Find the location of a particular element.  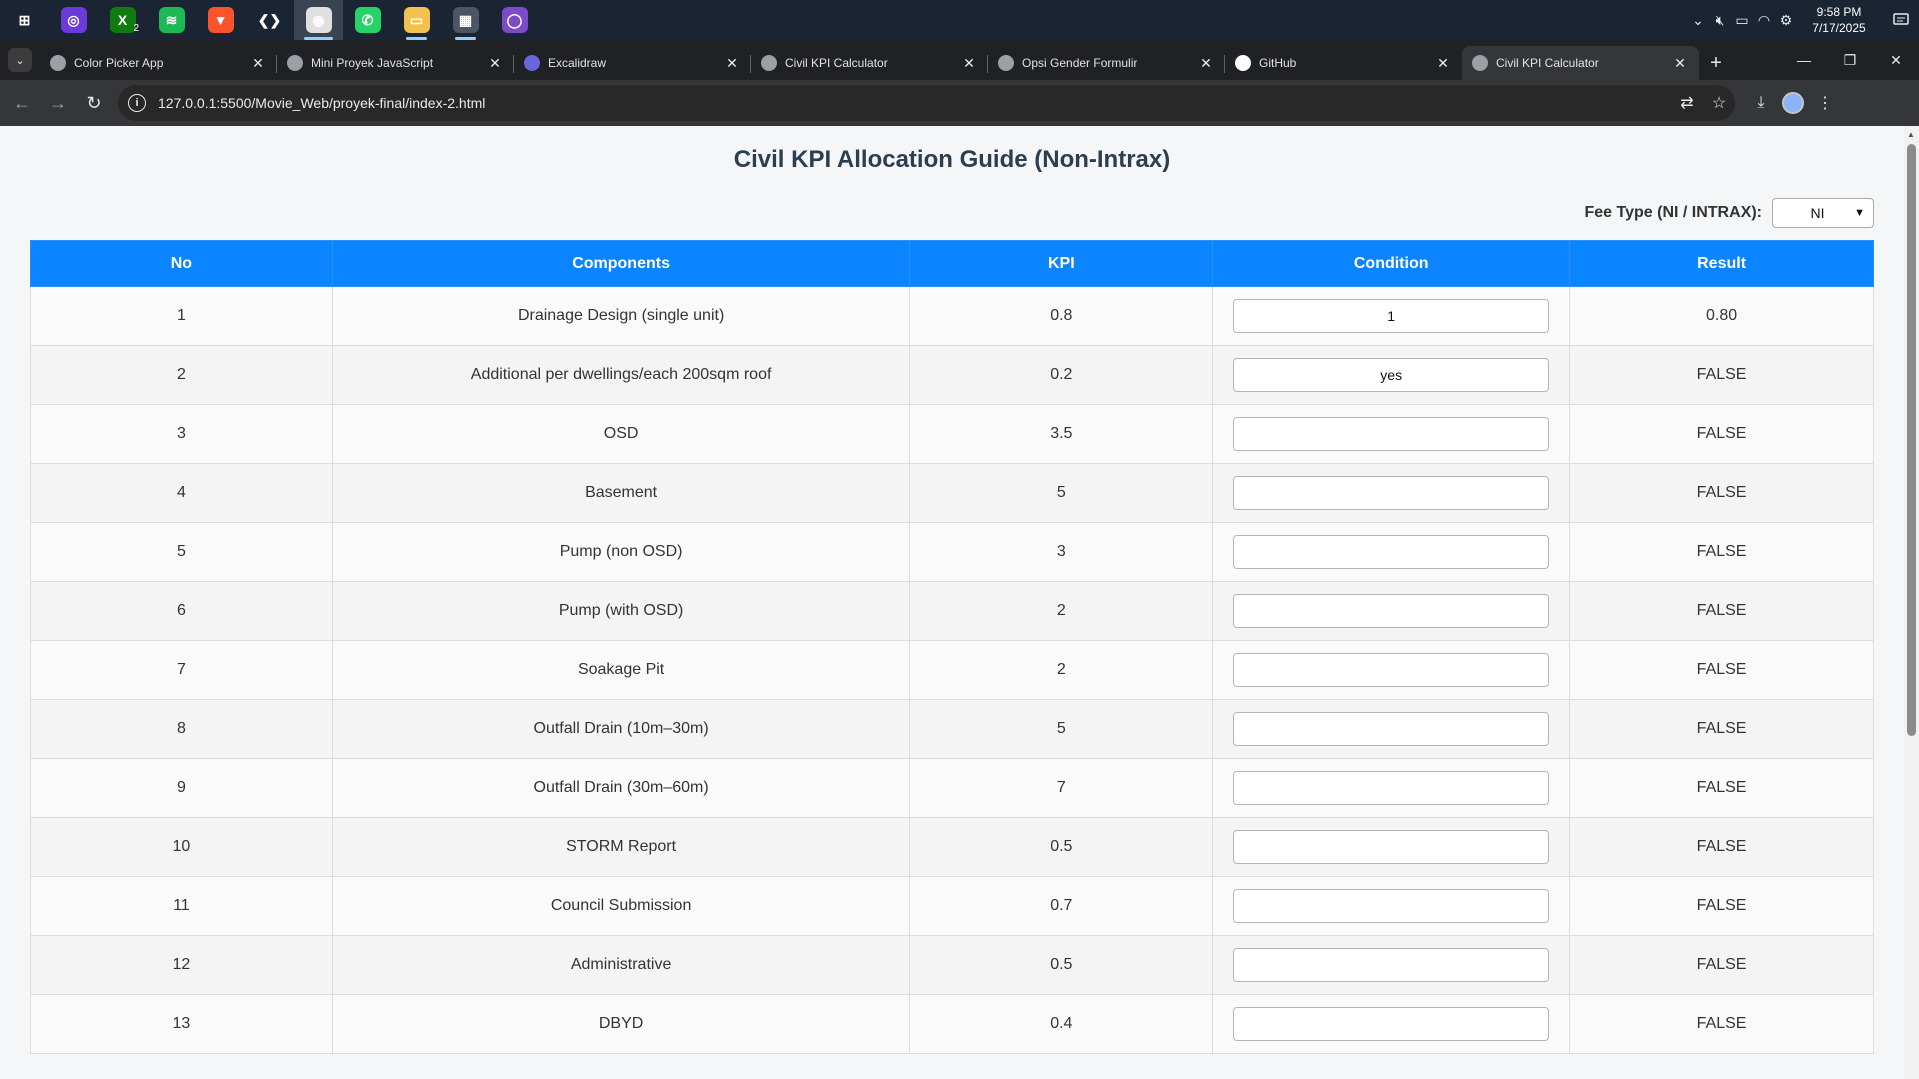

taskbar-app-1: ◎ is located at coordinates (73, 20).